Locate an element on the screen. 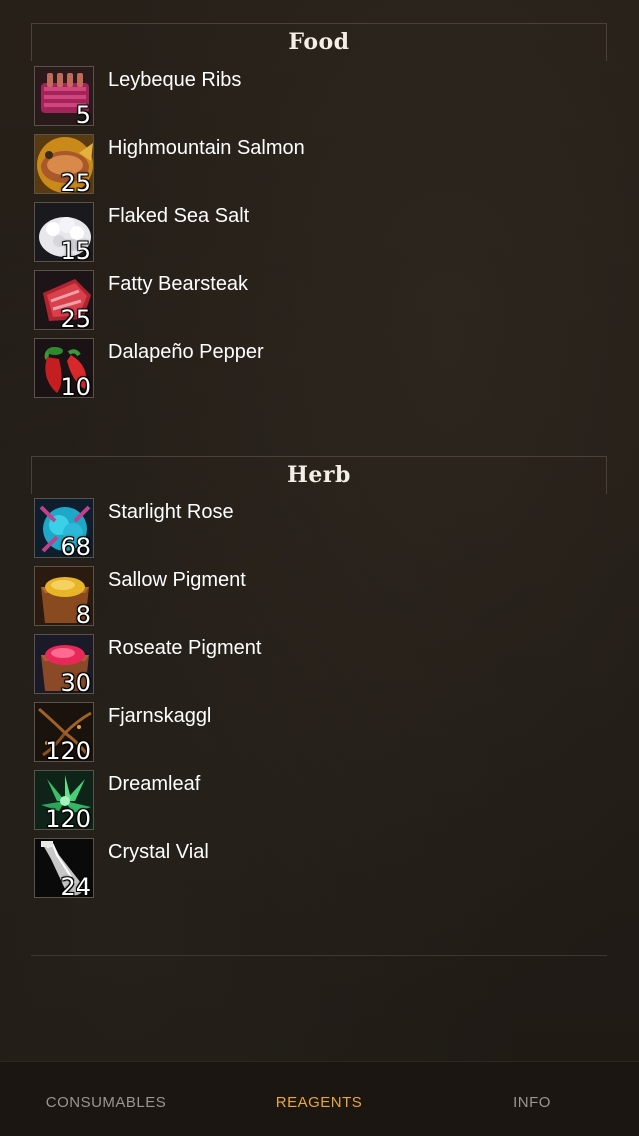 Image resolution: width=639 pixels, height=1136 pixels. item-name: Starlight Rose is located at coordinates (171, 512).